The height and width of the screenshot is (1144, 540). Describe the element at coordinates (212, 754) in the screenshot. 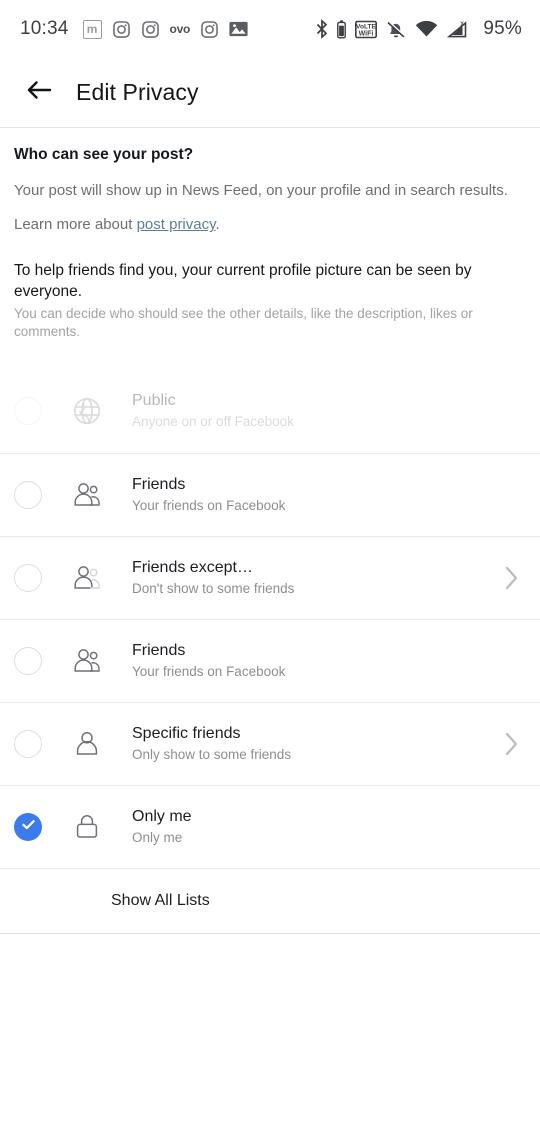

I see `option-subtitle: Only show to some friends` at that location.